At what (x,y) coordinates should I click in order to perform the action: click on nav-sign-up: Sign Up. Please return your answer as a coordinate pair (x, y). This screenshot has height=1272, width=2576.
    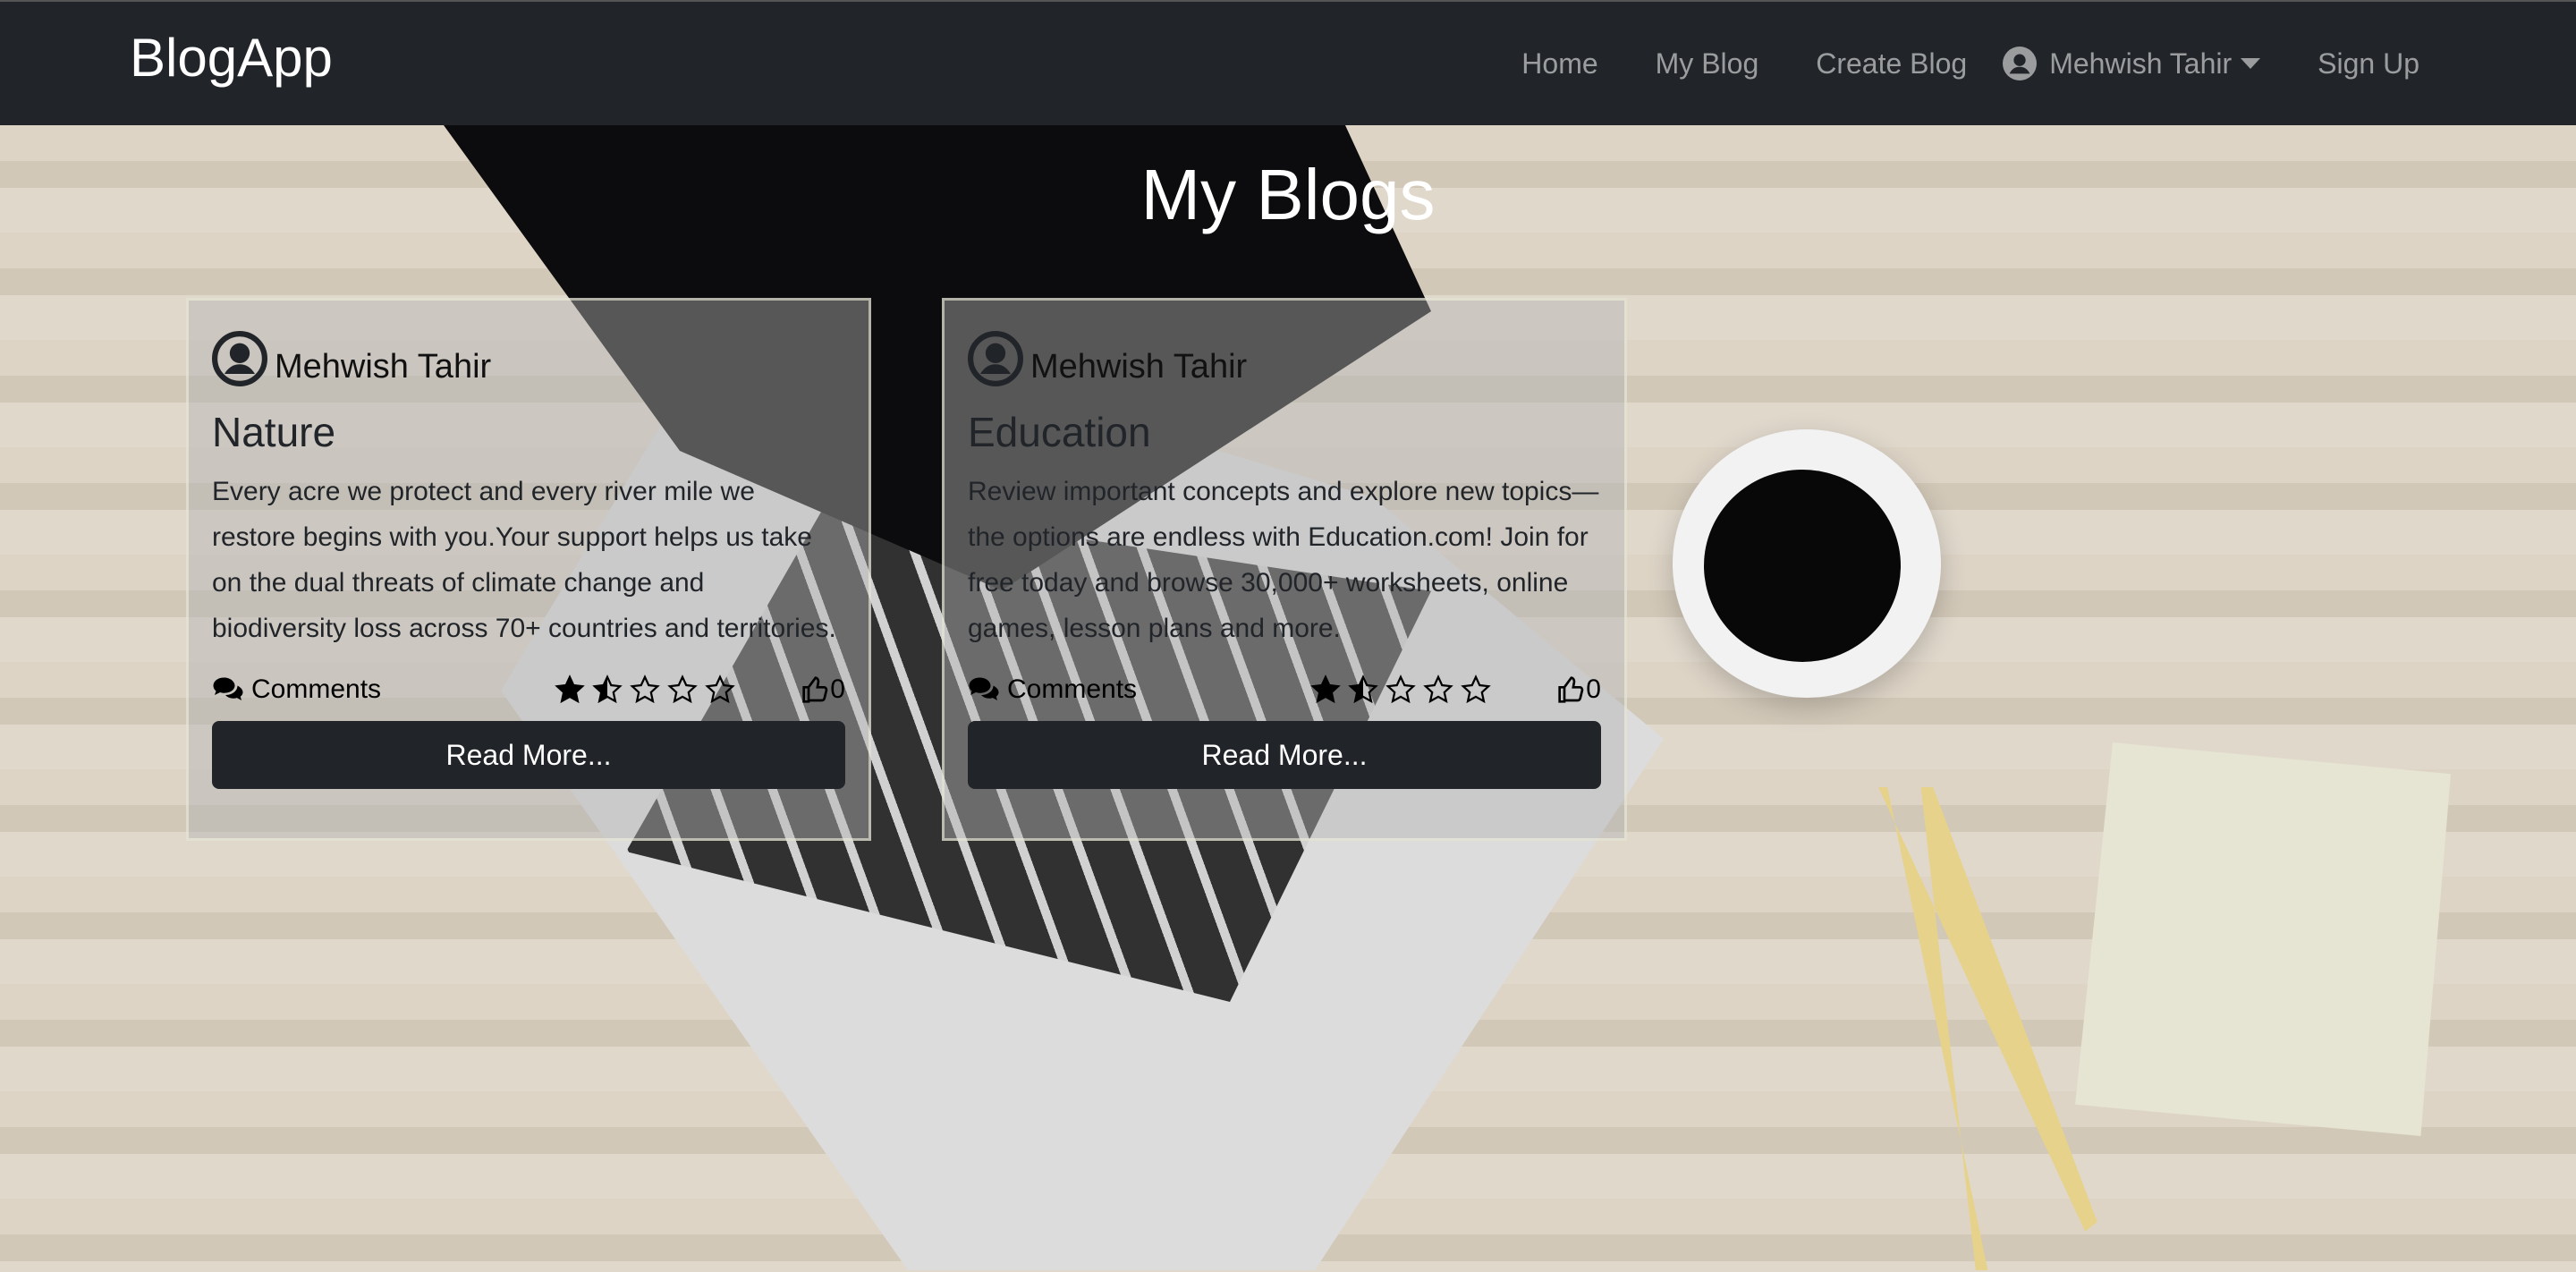
    Looking at the image, I should click on (2368, 64).